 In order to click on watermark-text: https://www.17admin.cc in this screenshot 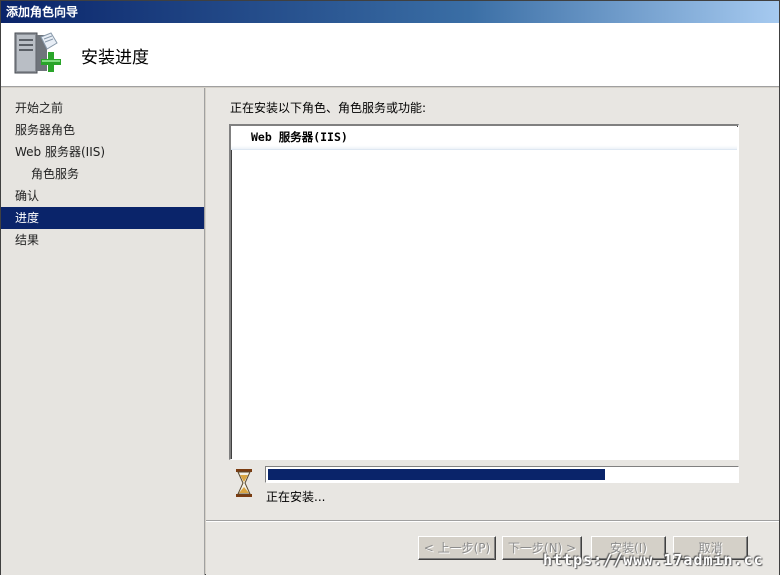, I will do `click(653, 560)`.